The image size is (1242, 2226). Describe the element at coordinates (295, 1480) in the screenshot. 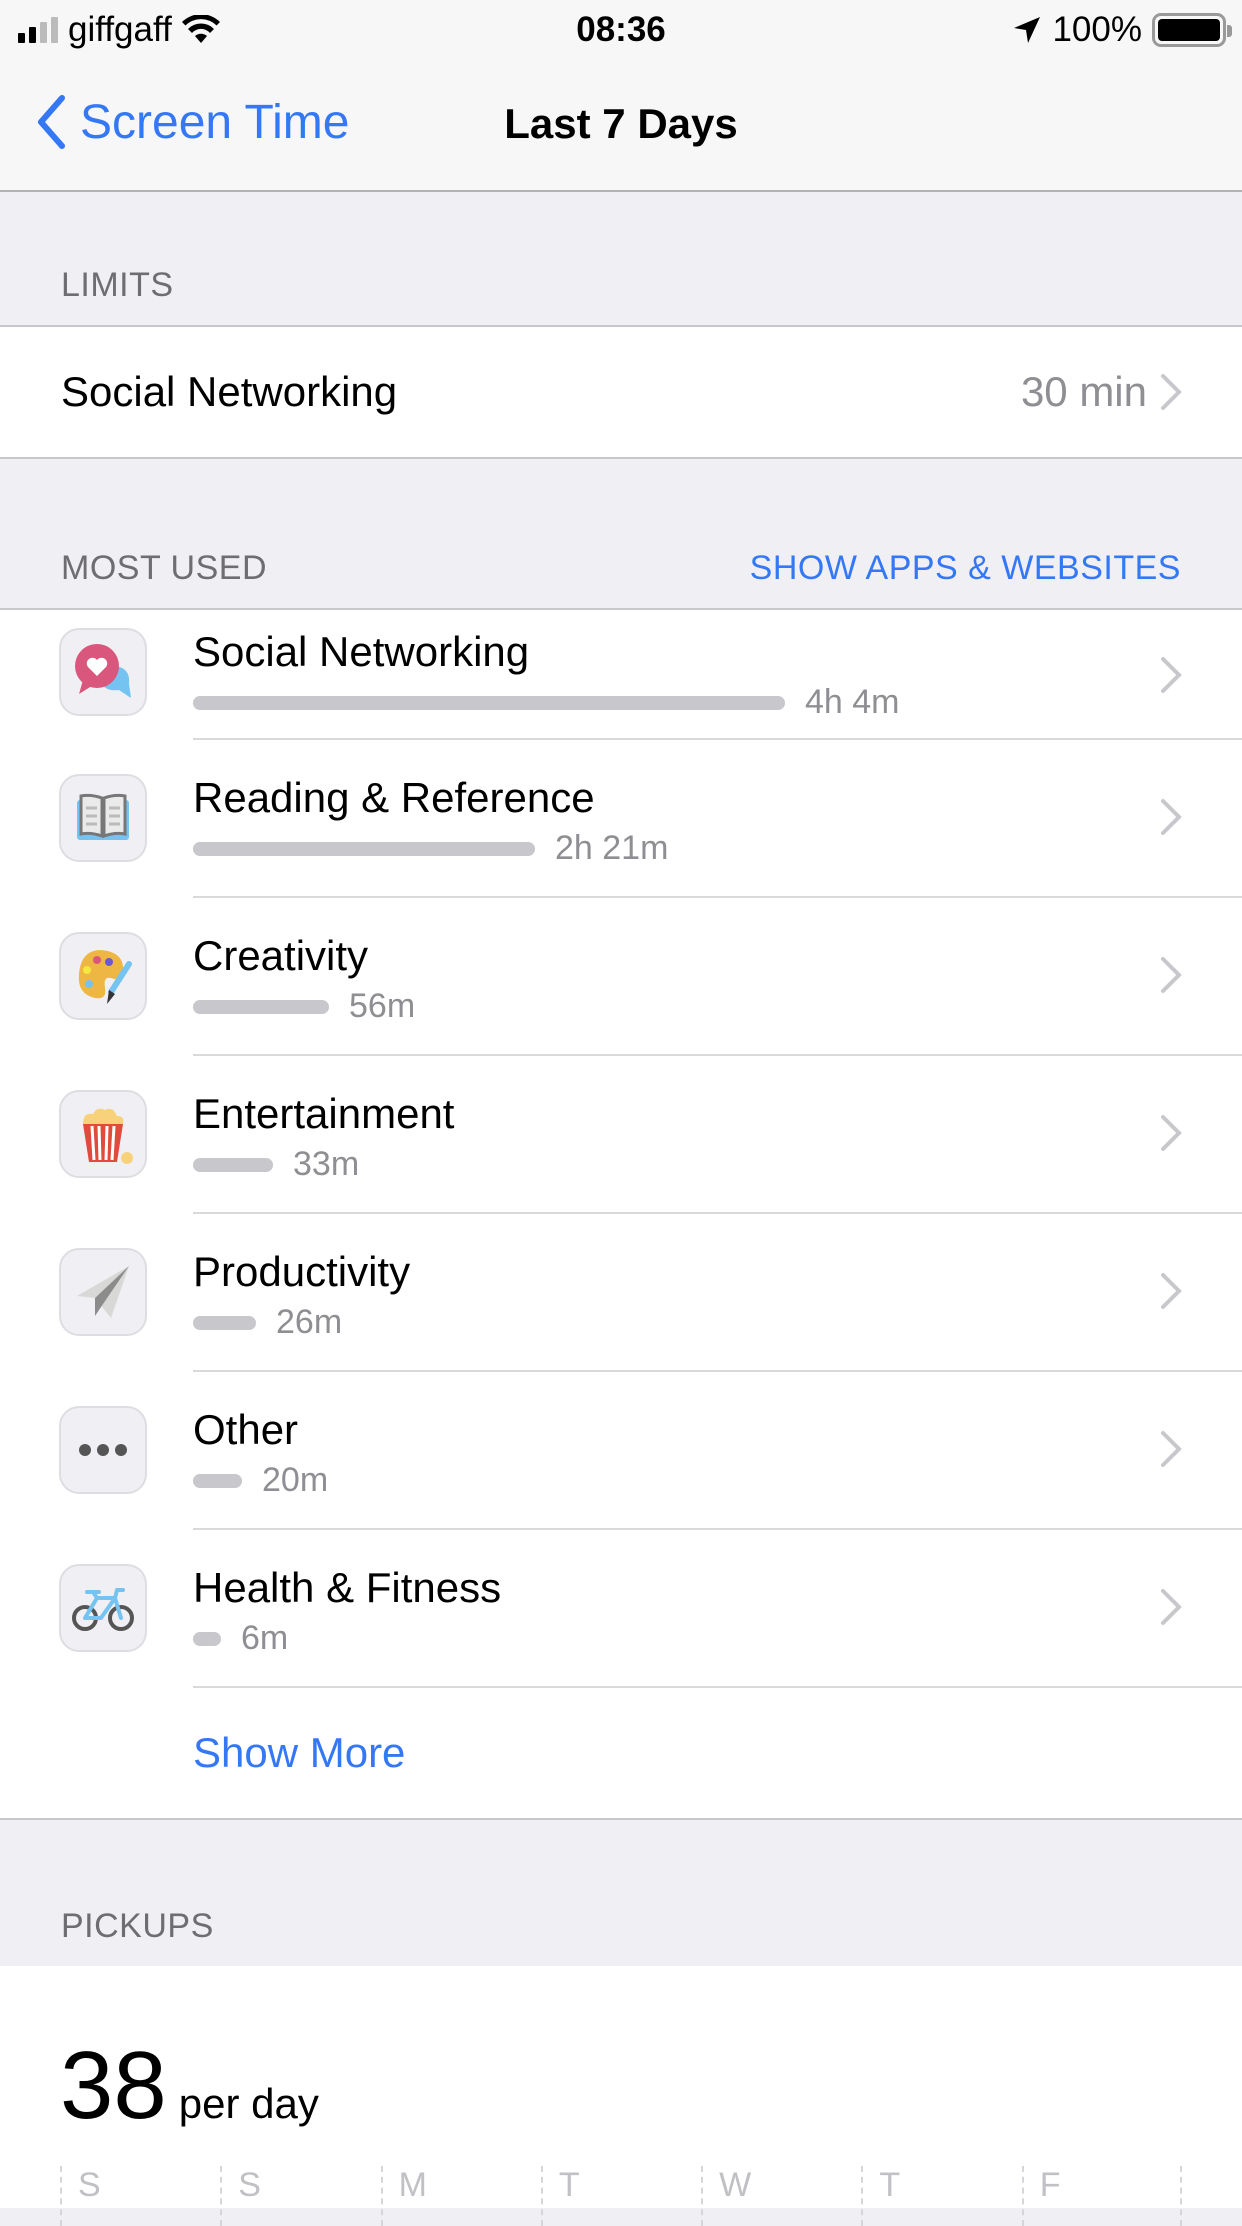

I see `usage-time: 20m` at that location.